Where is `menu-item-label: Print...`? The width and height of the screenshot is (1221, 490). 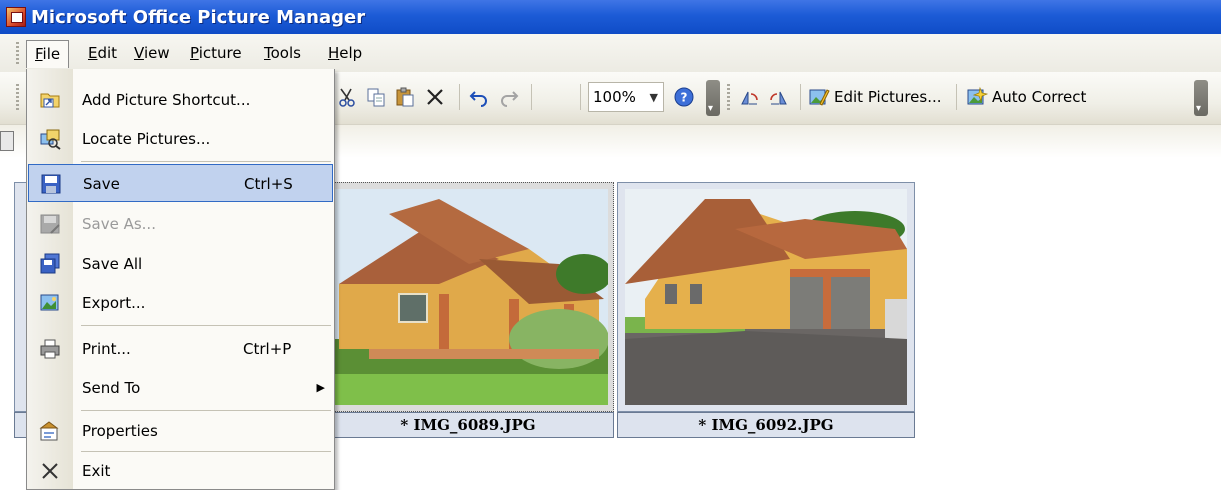
menu-item-label: Print... is located at coordinates (106, 349).